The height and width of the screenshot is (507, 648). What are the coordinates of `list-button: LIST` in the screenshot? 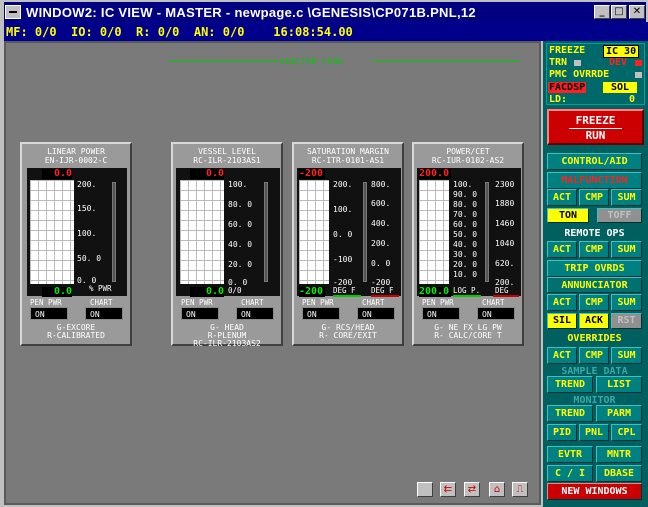 It's located at (619, 384).